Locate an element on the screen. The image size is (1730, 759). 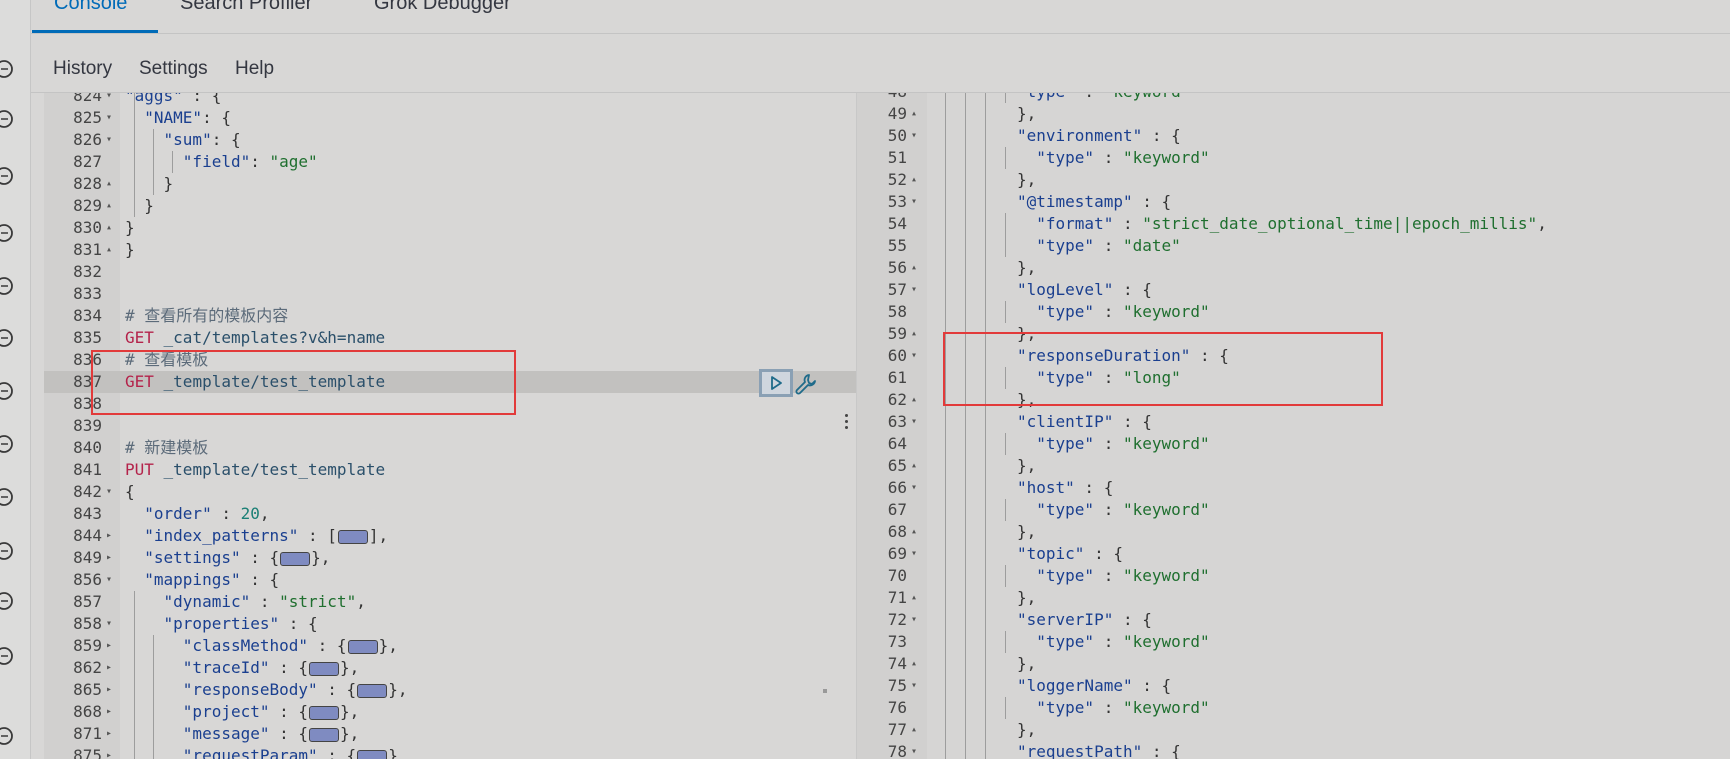
code-line: 844 ▸ "index_patterns" : [], is located at coordinates (451, 536).